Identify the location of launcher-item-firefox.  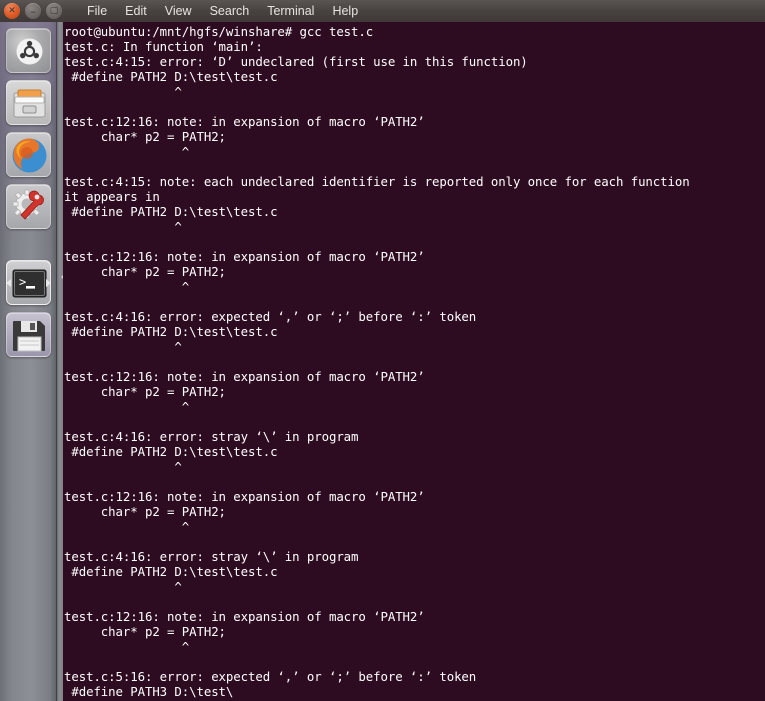
(28, 154).